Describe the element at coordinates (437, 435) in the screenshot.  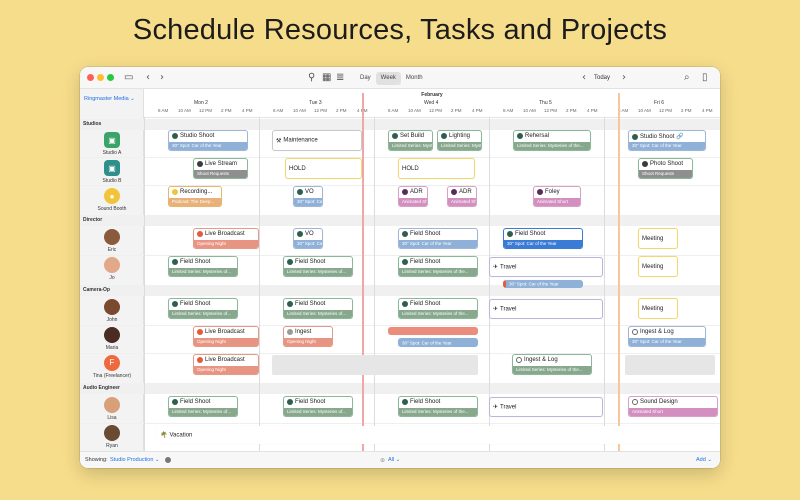
I see `event-vacation: 🌴 Vacation` at that location.